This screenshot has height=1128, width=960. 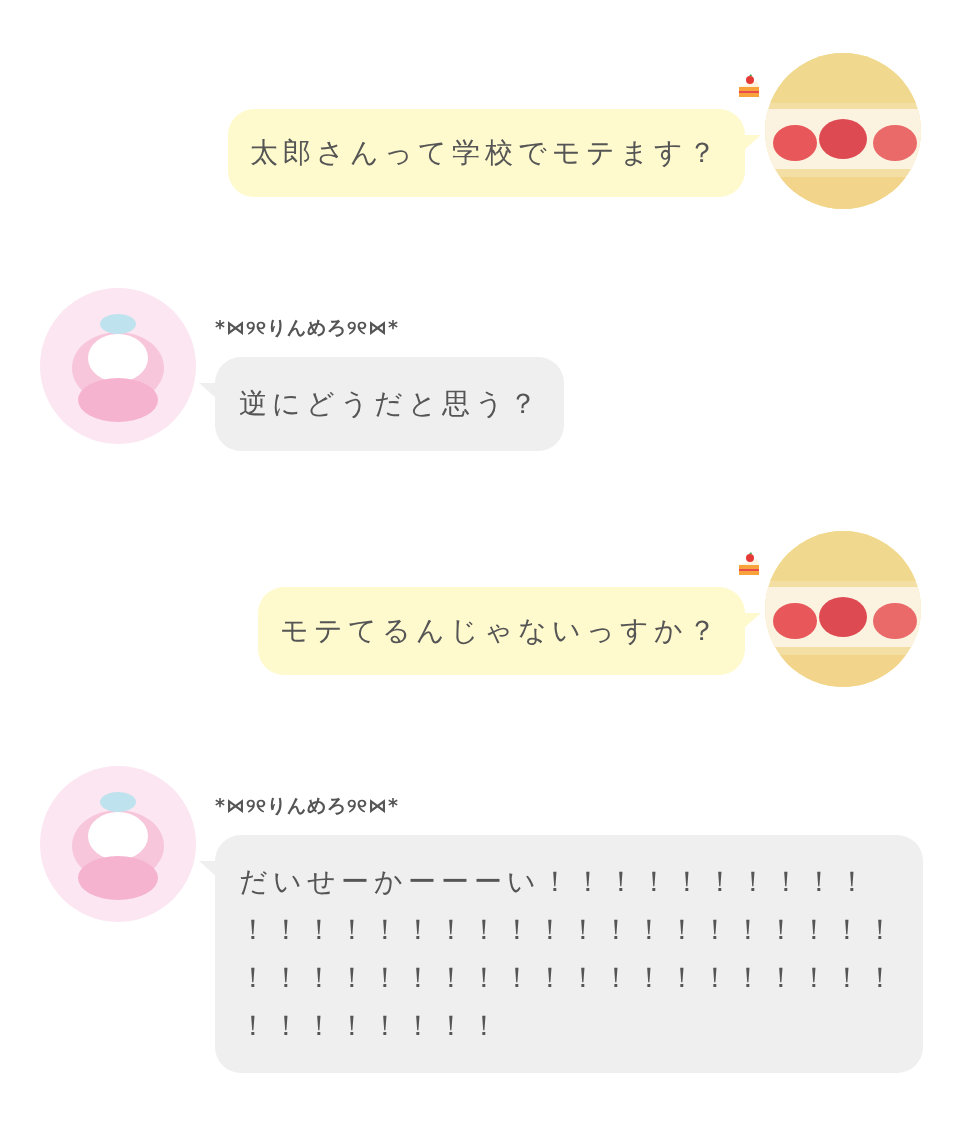 What do you see at coordinates (389, 404) in the screenshot?
I see `message-bubble: 逆にどうだと思う？` at bounding box center [389, 404].